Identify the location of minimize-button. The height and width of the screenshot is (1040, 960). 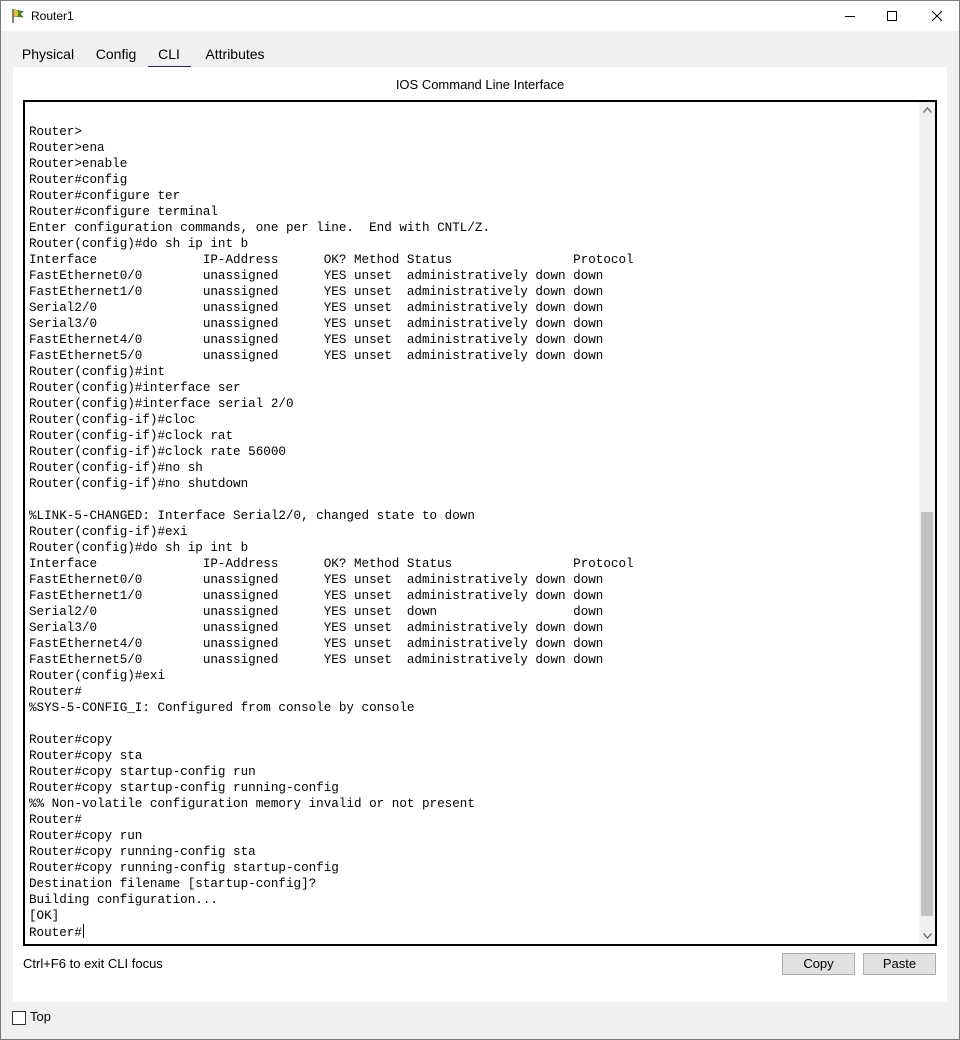
(850, 16).